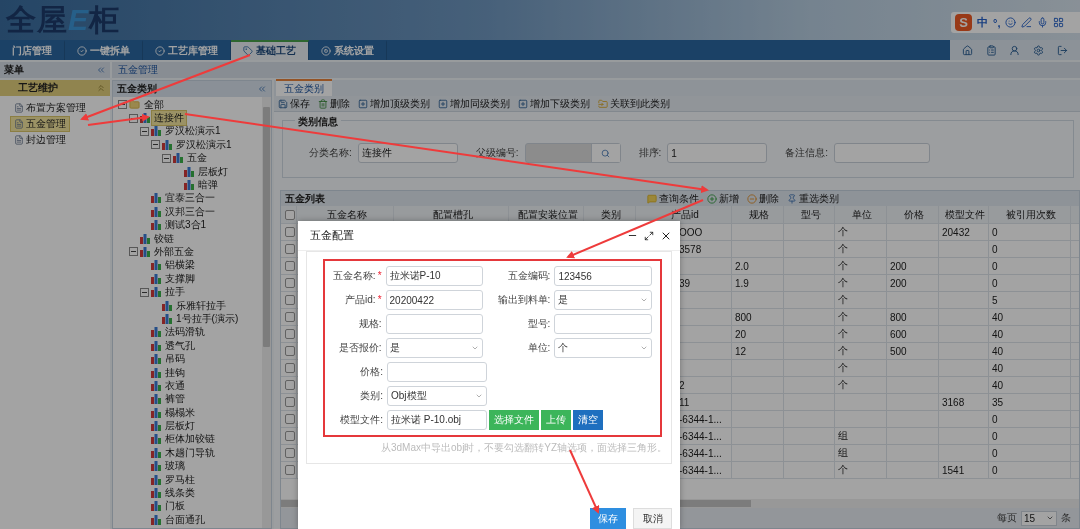 The height and width of the screenshot is (529, 1080). What do you see at coordinates (334, 103) in the screenshot?
I see `toolbar-button: 删除` at bounding box center [334, 103].